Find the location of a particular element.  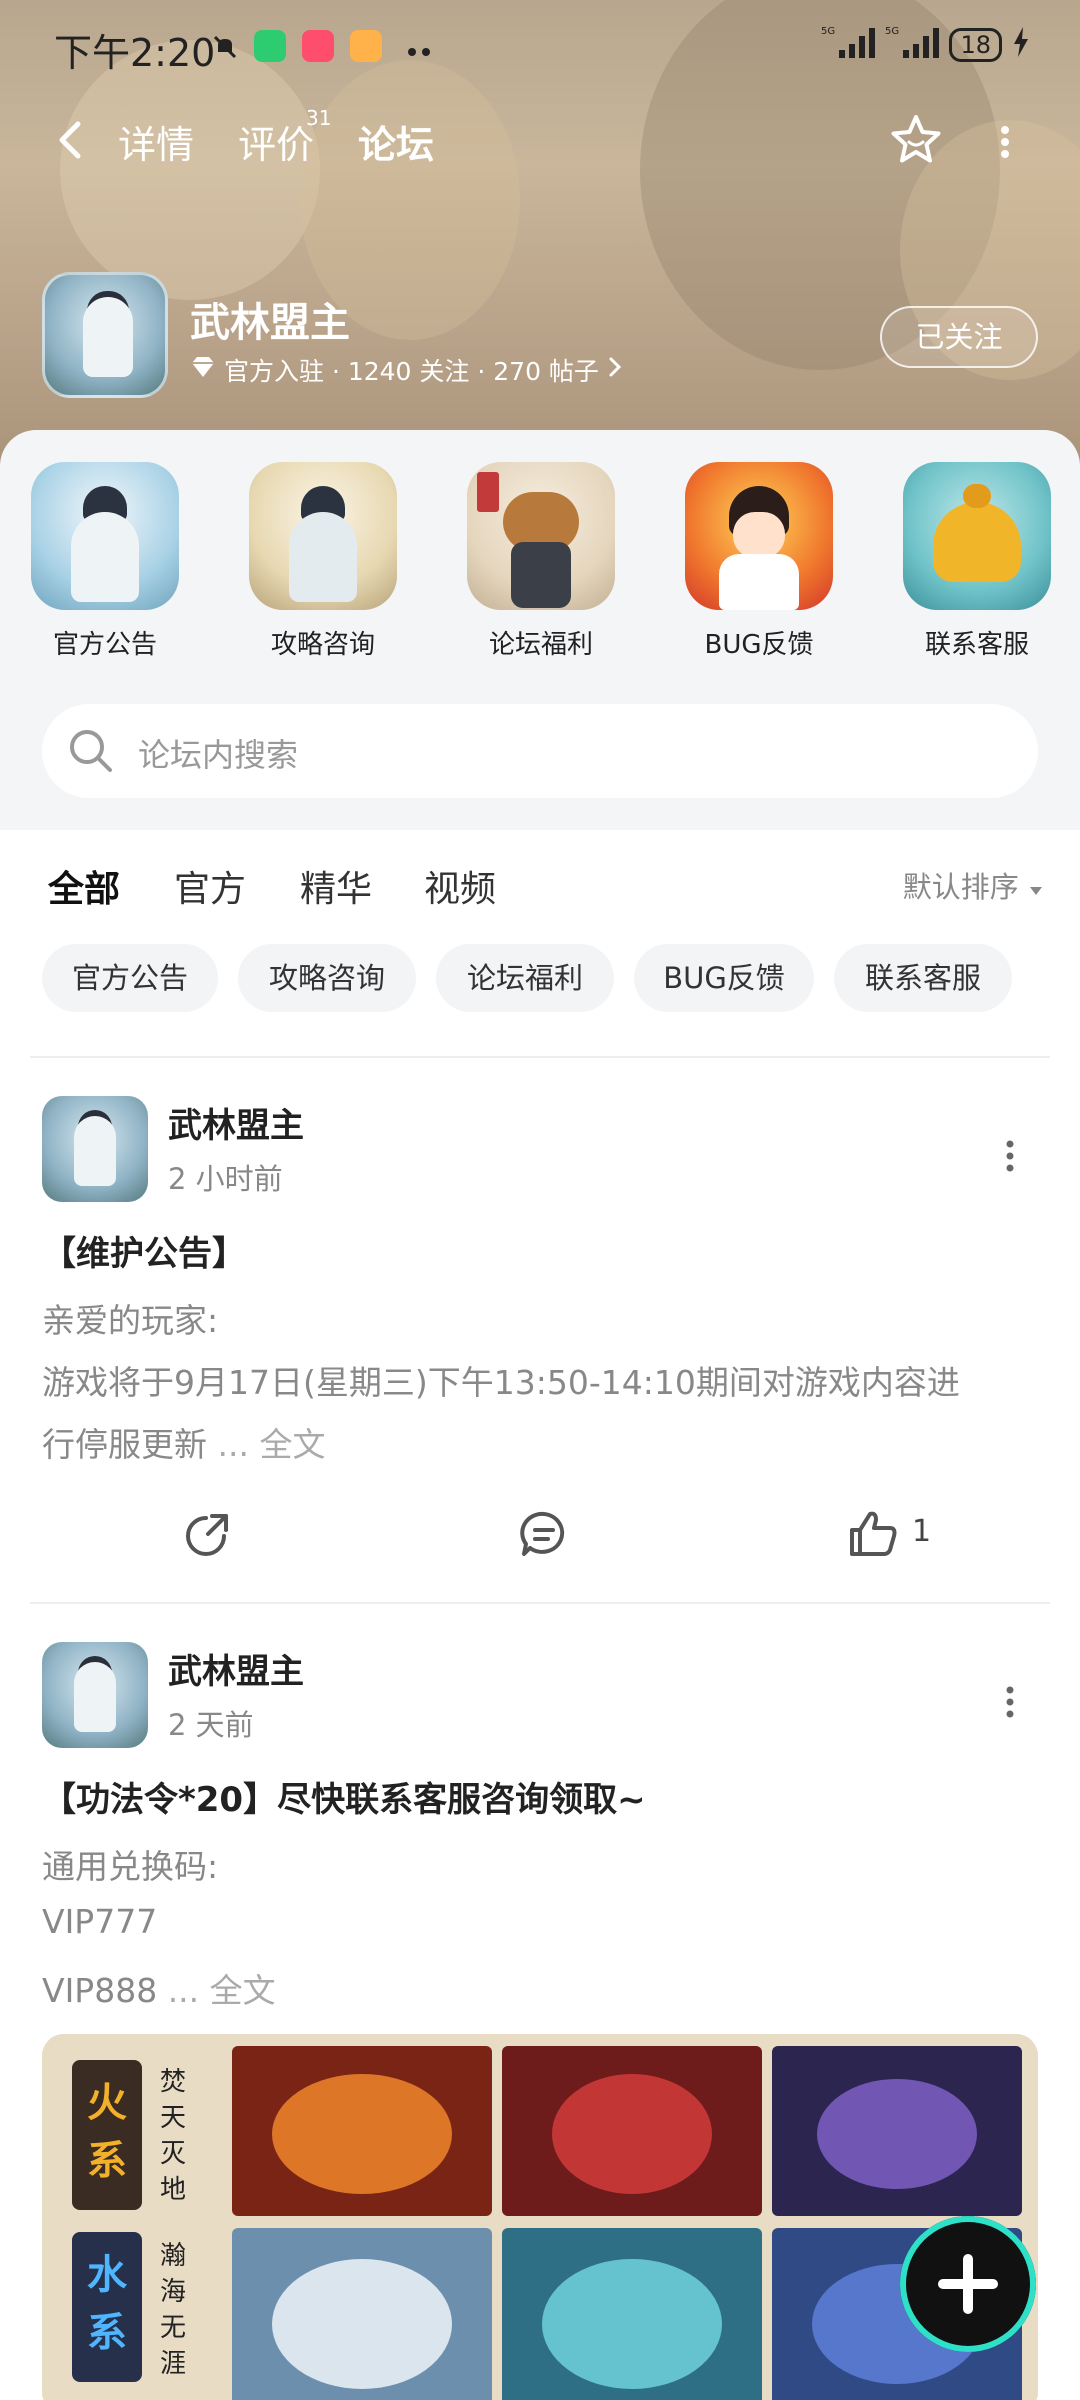

app-name: 武林盟主 is located at coordinates (270, 323).